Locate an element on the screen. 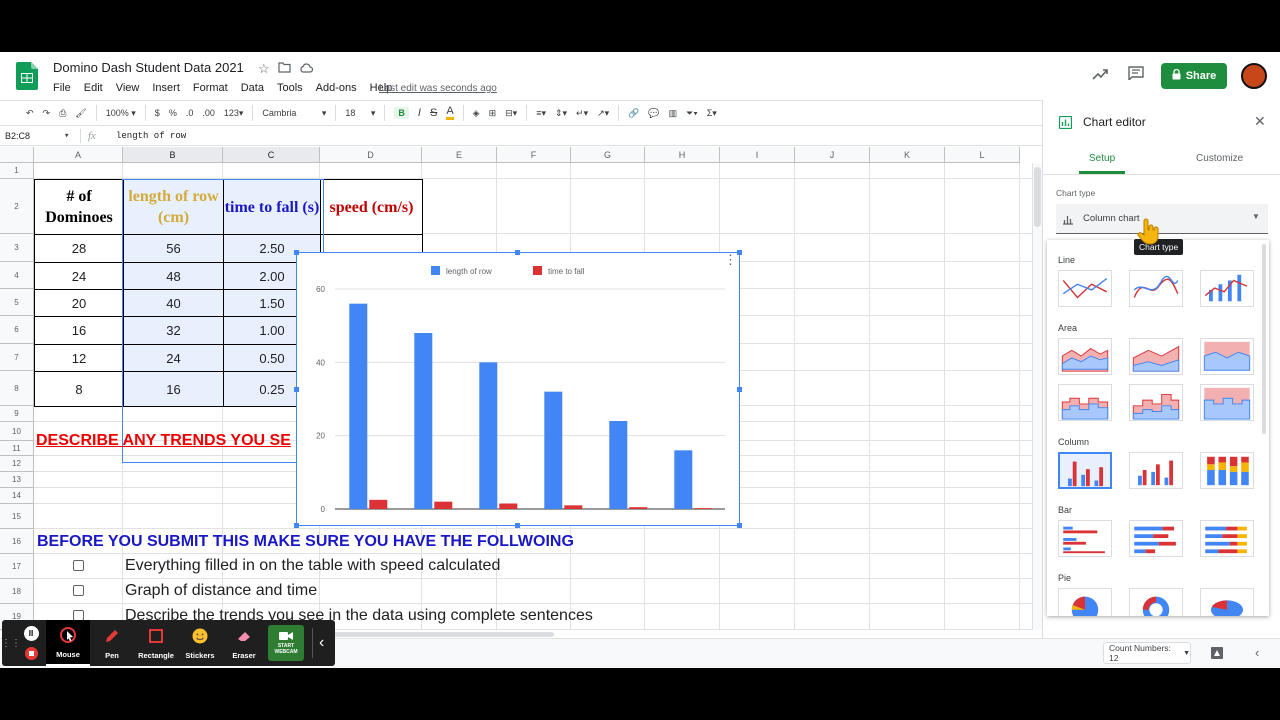 This screenshot has width=1280, height=720. fill-color-icon: ◈ is located at coordinates (476, 113).